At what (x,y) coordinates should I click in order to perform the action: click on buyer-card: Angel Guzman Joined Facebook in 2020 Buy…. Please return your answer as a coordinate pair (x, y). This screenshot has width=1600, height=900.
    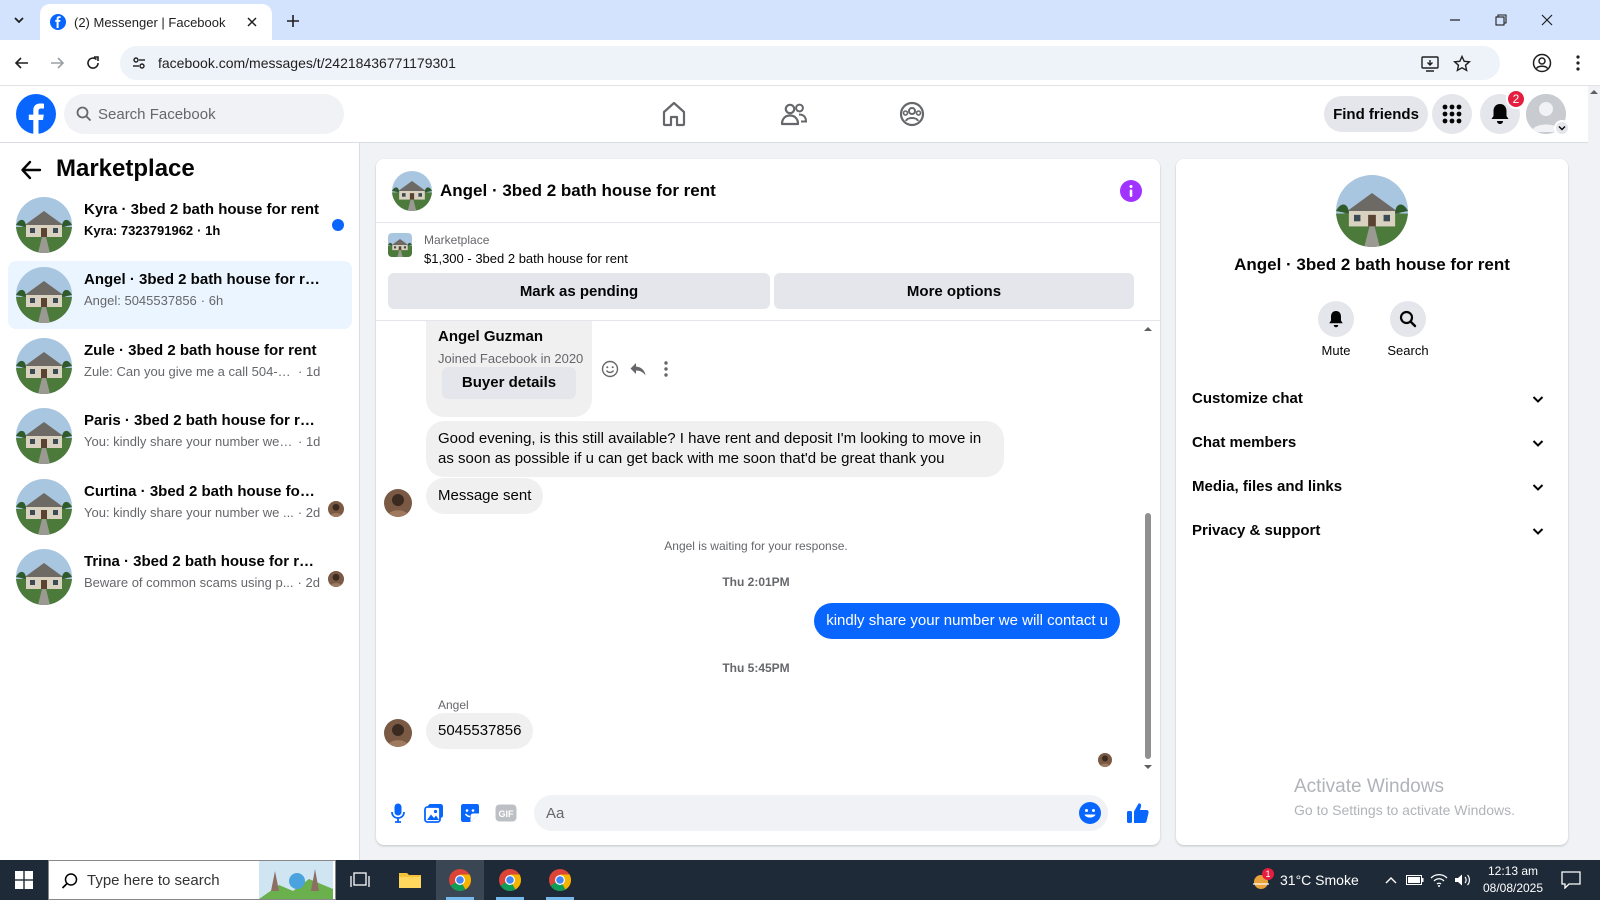
    Looking at the image, I should click on (509, 369).